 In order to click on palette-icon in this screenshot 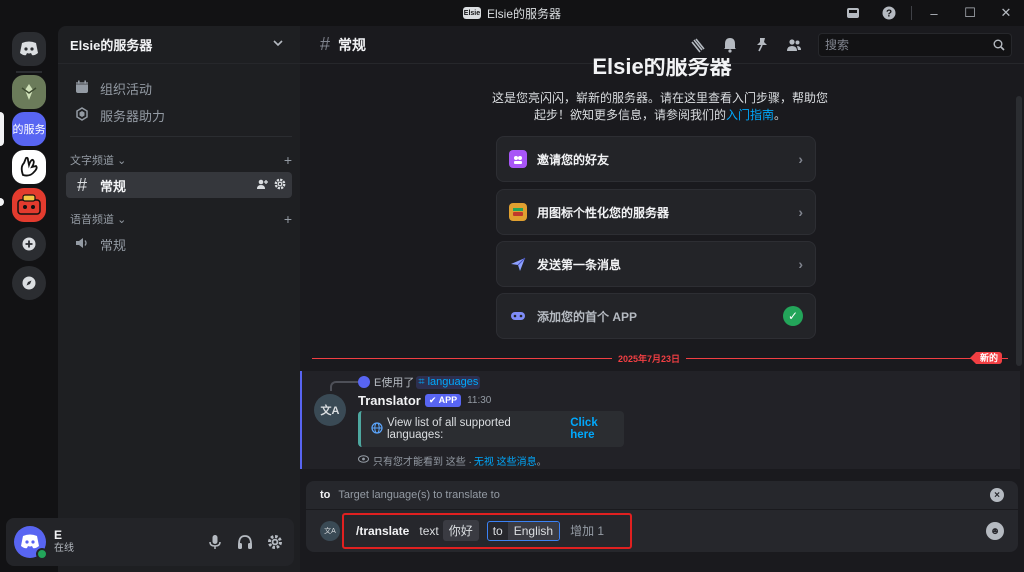, I will do `click(518, 212)`.